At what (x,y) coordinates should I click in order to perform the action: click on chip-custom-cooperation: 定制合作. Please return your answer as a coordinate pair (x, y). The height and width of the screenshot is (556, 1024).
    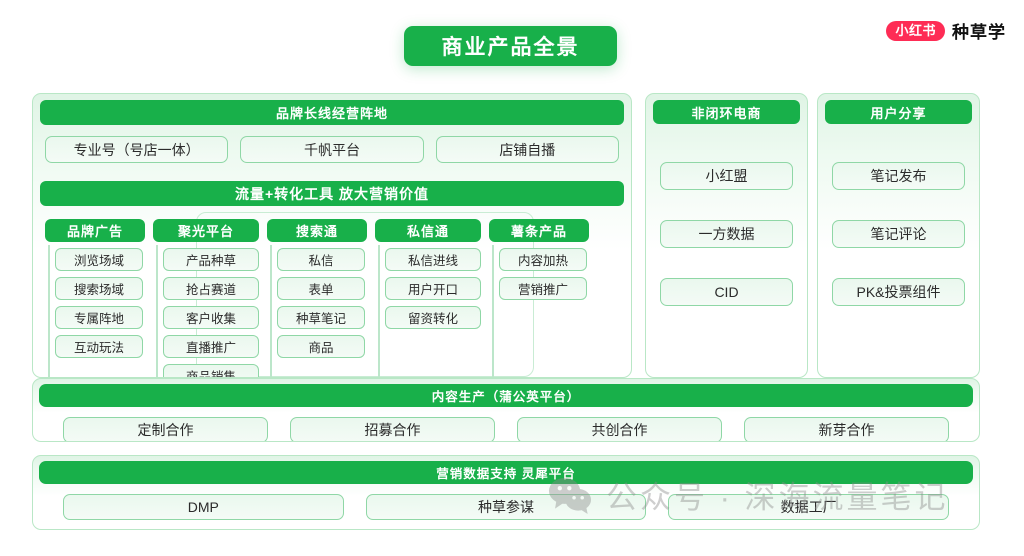
    Looking at the image, I should click on (165, 429).